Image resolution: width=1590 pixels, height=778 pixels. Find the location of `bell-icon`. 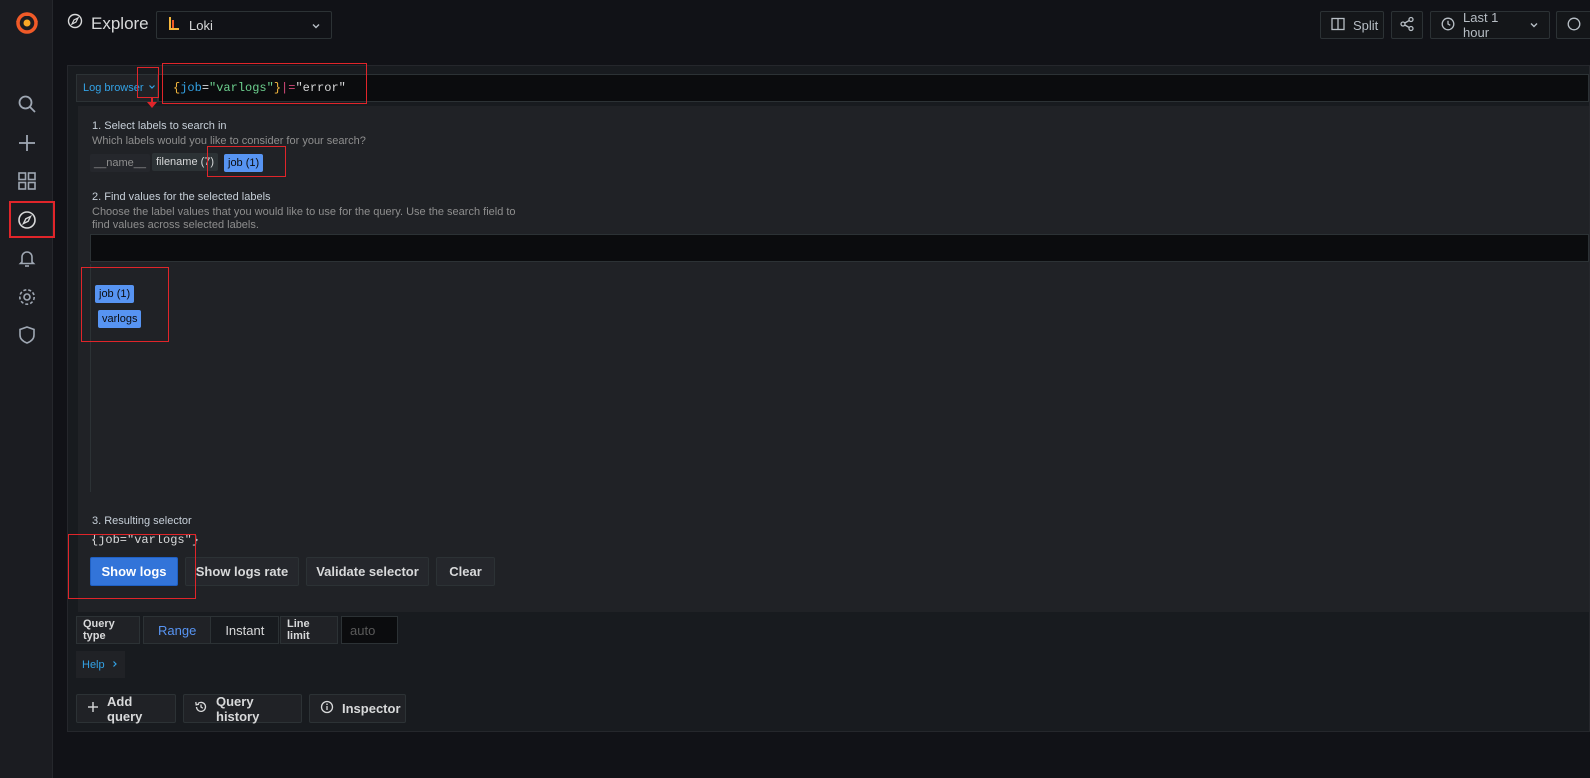

bell-icon is located at coordinates (27, 258).